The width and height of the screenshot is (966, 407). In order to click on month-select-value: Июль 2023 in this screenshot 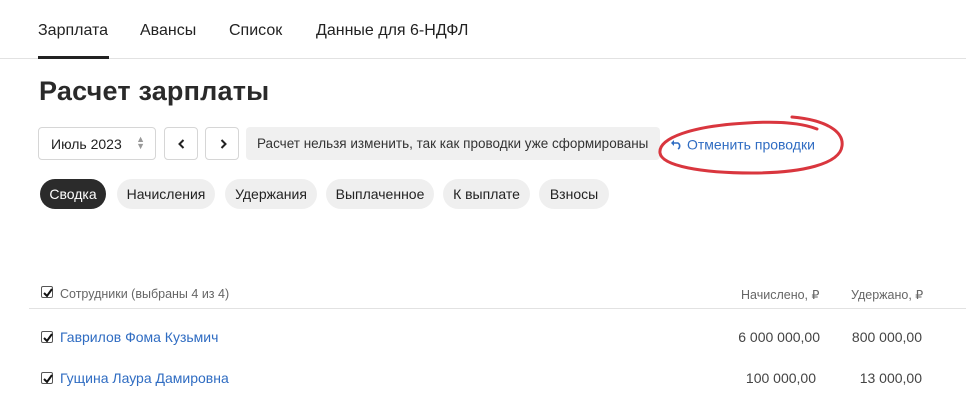, I will do `click(86, 144)`.